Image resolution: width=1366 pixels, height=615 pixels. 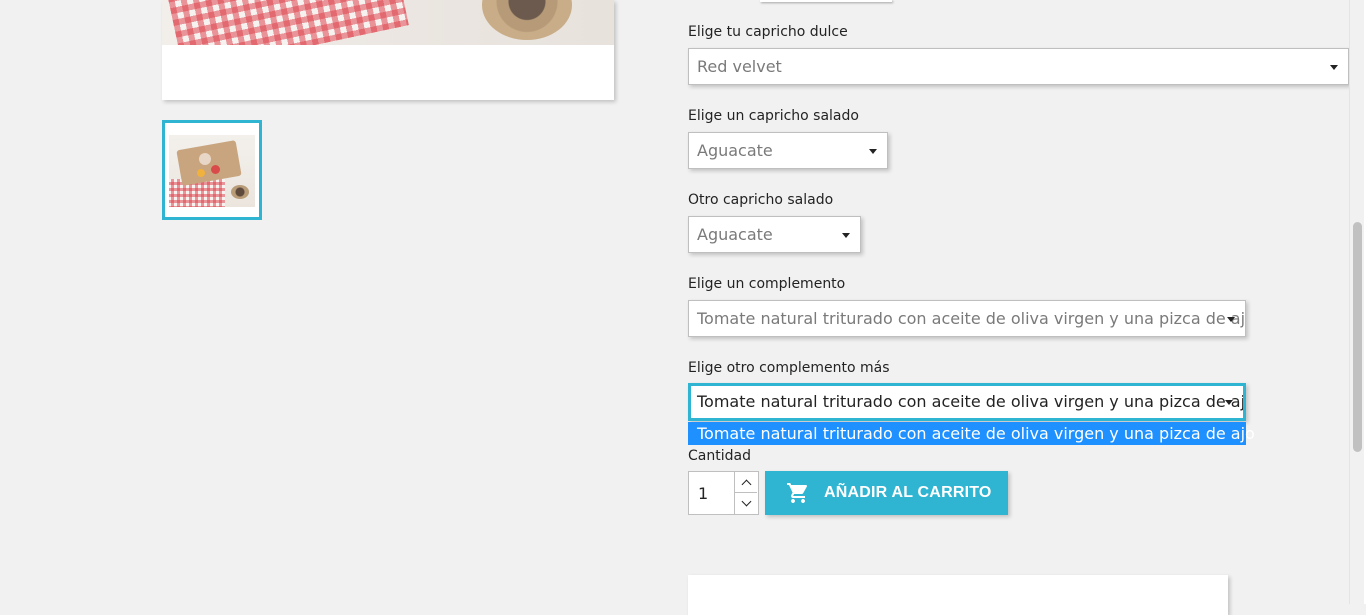 I want to click on previous-field-edge, so click(x=826, y=1).